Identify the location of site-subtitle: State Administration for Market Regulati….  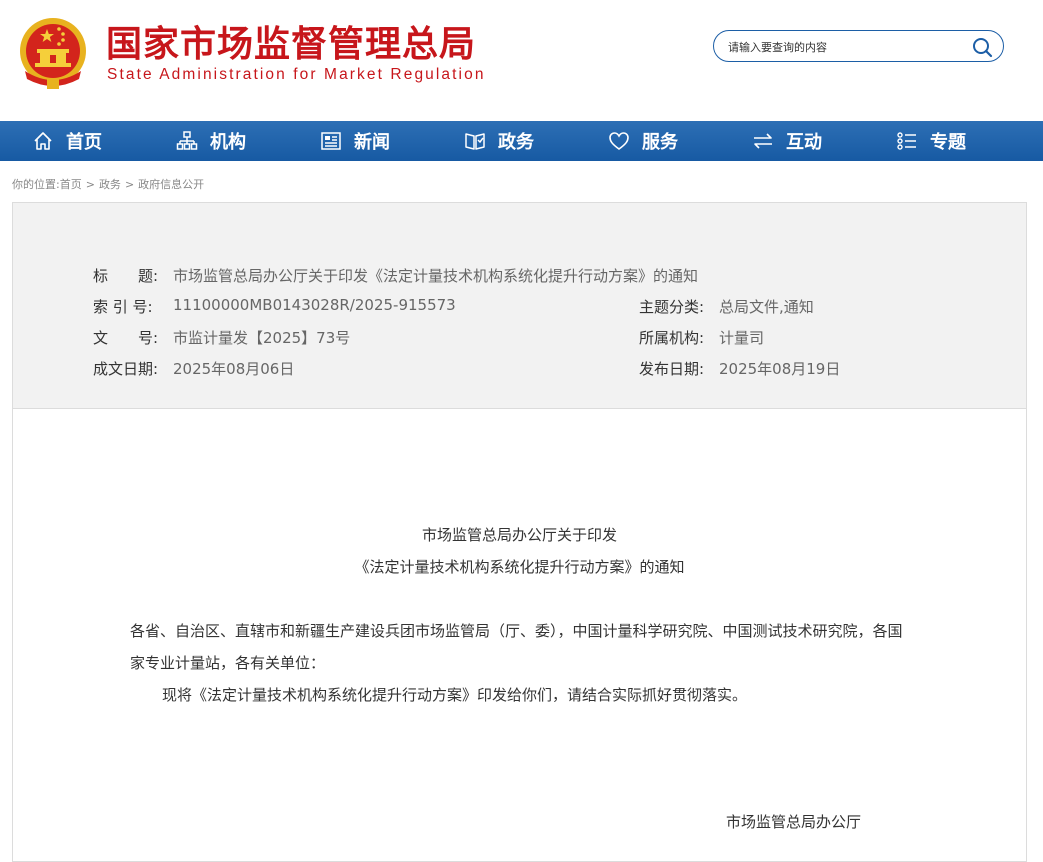
(296, 74).